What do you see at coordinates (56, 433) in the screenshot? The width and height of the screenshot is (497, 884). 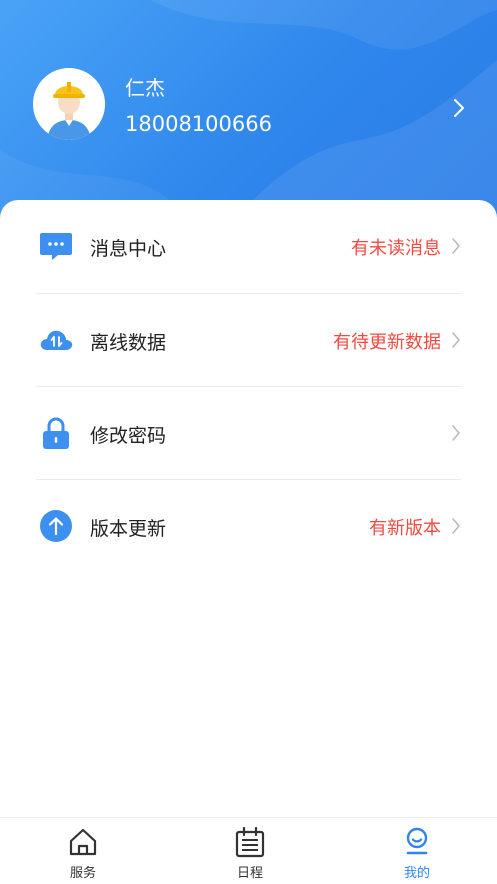 I see `lock-icon` at bounding box center [56, 433].